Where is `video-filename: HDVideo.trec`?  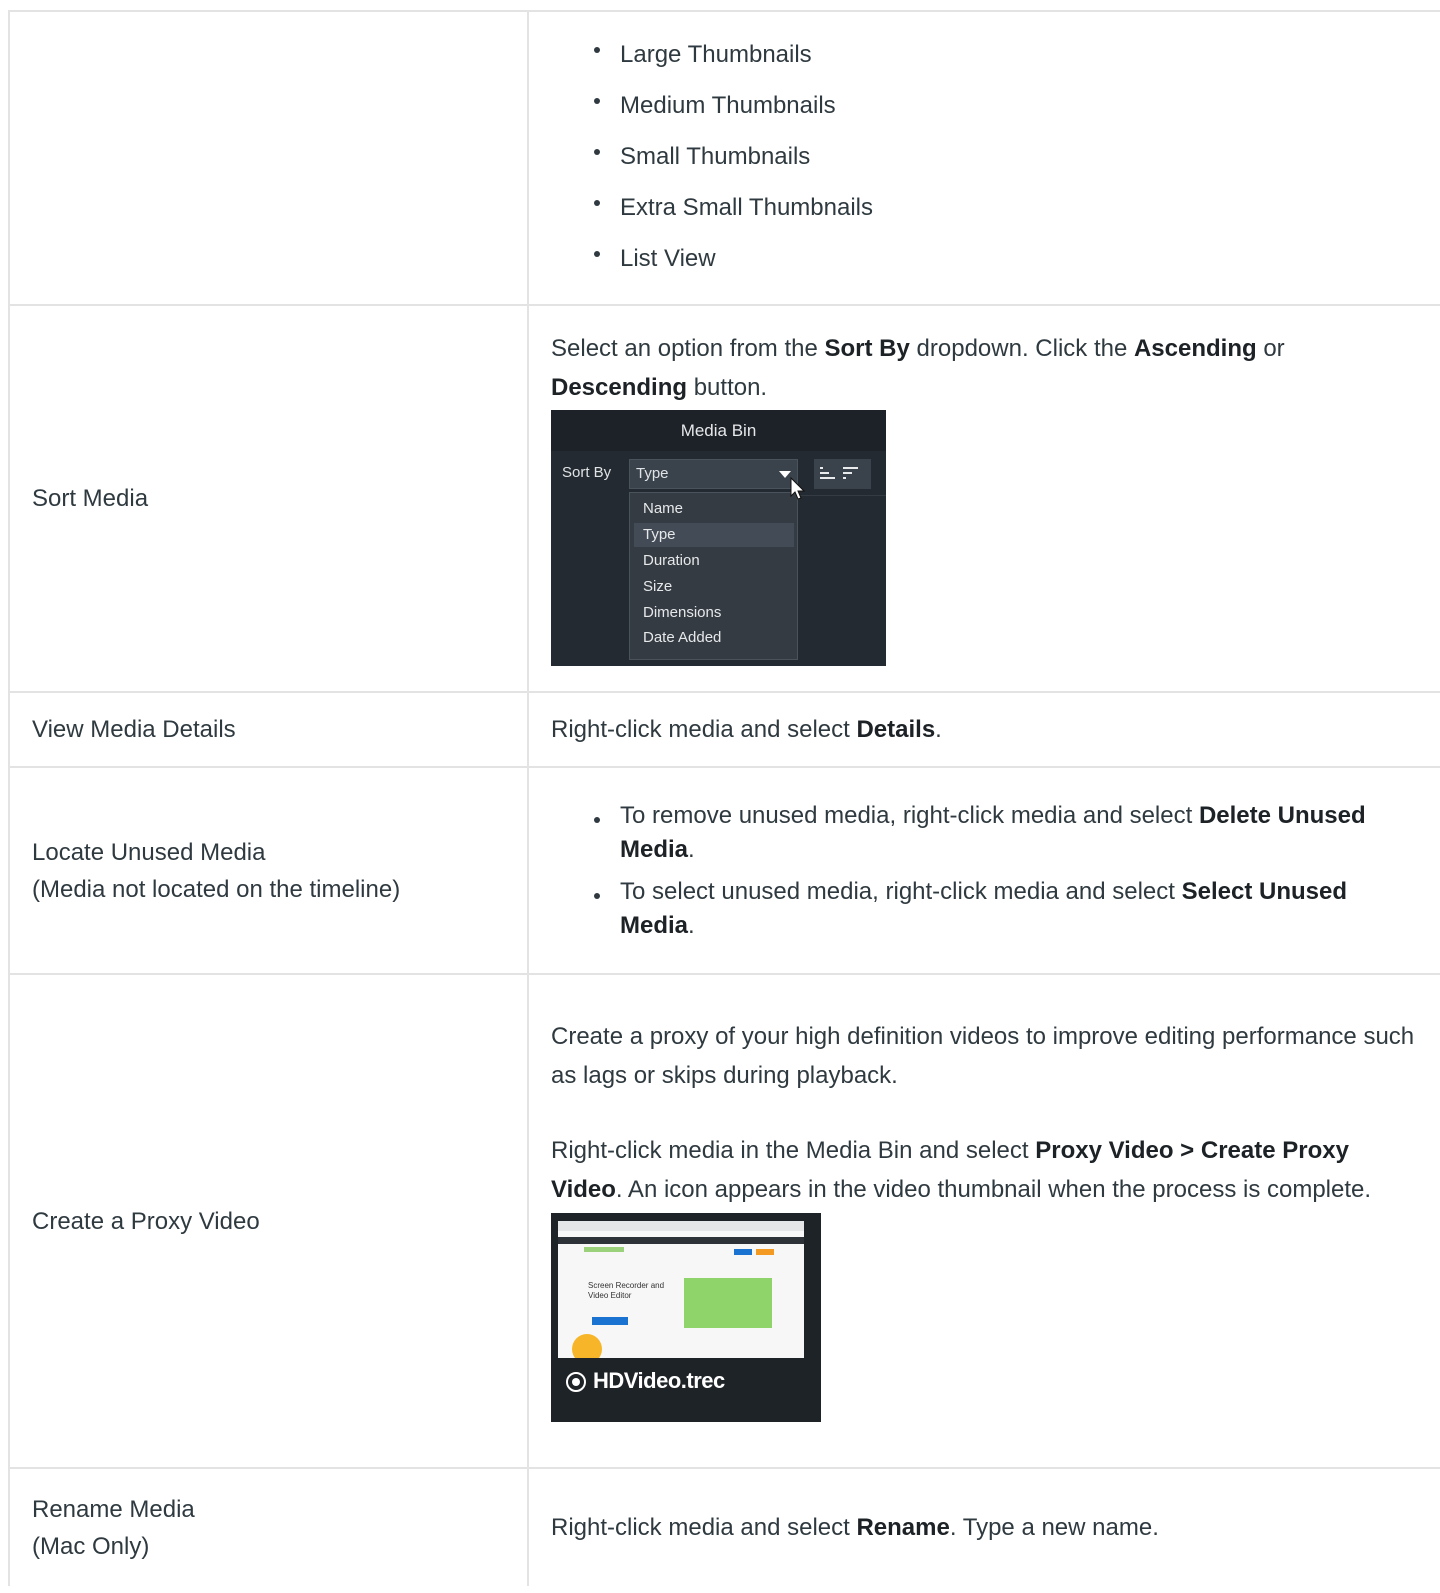
video-filename: HDVideo.trec is located at coordinates (659, 1380).